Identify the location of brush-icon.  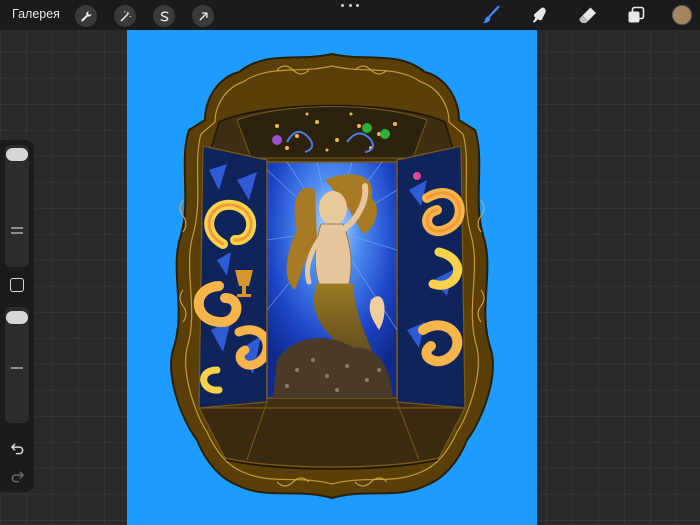
(491, 15).